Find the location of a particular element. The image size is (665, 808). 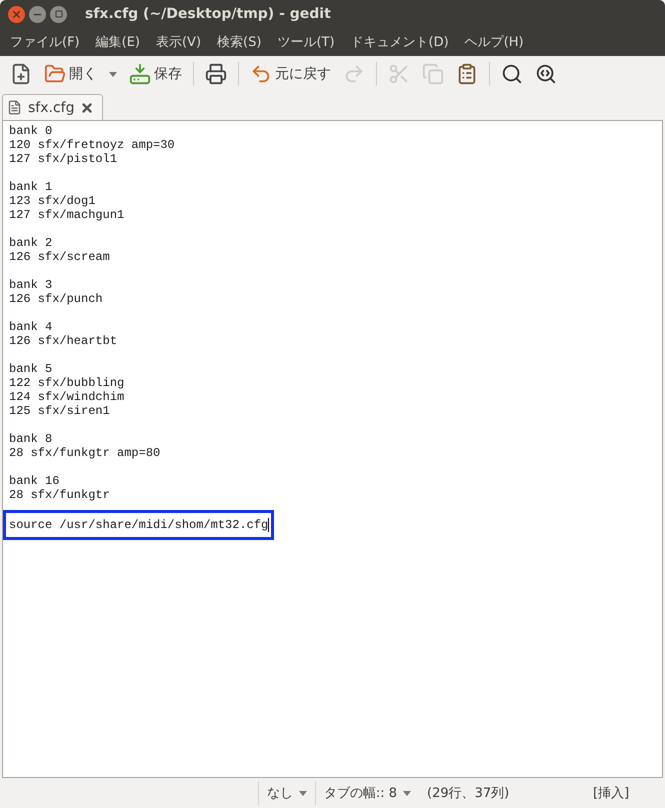

new-file-icon is located at coordinates (21, 74).